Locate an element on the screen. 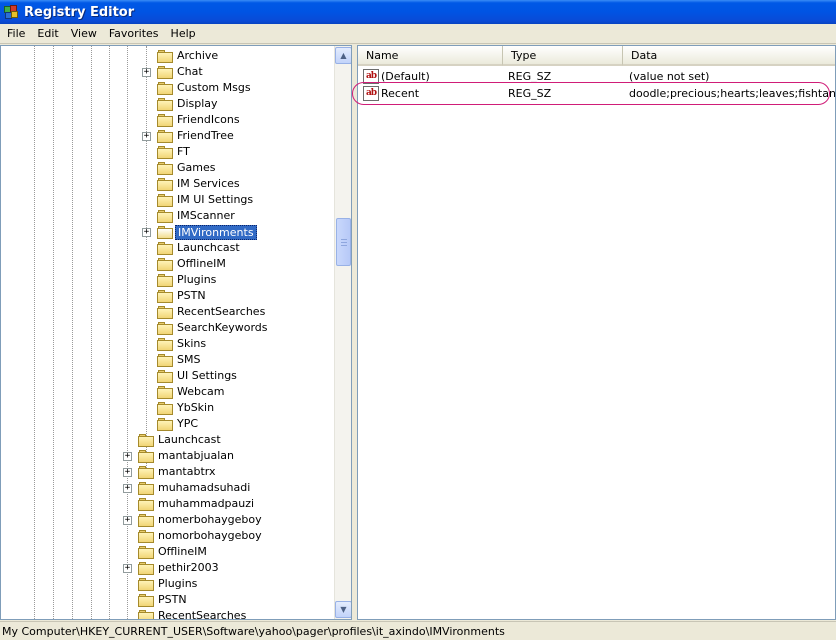 The width and height of the screenshot is (836, 640). tree-item-label: YPC is located at coordinates (188, 423).